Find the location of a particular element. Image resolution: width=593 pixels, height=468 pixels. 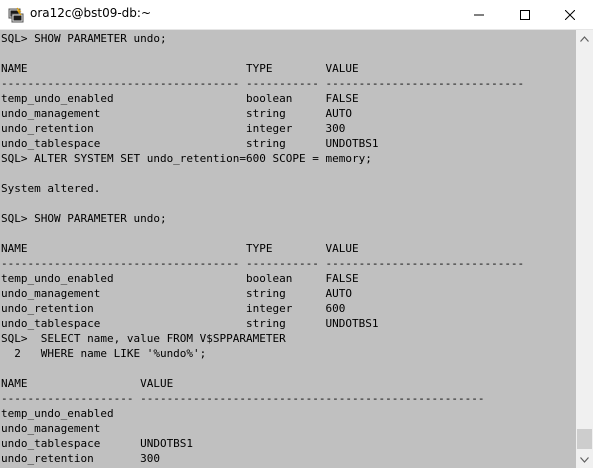

terminal-line: undo_retention integer 300 is located at coordinates (173, 128).